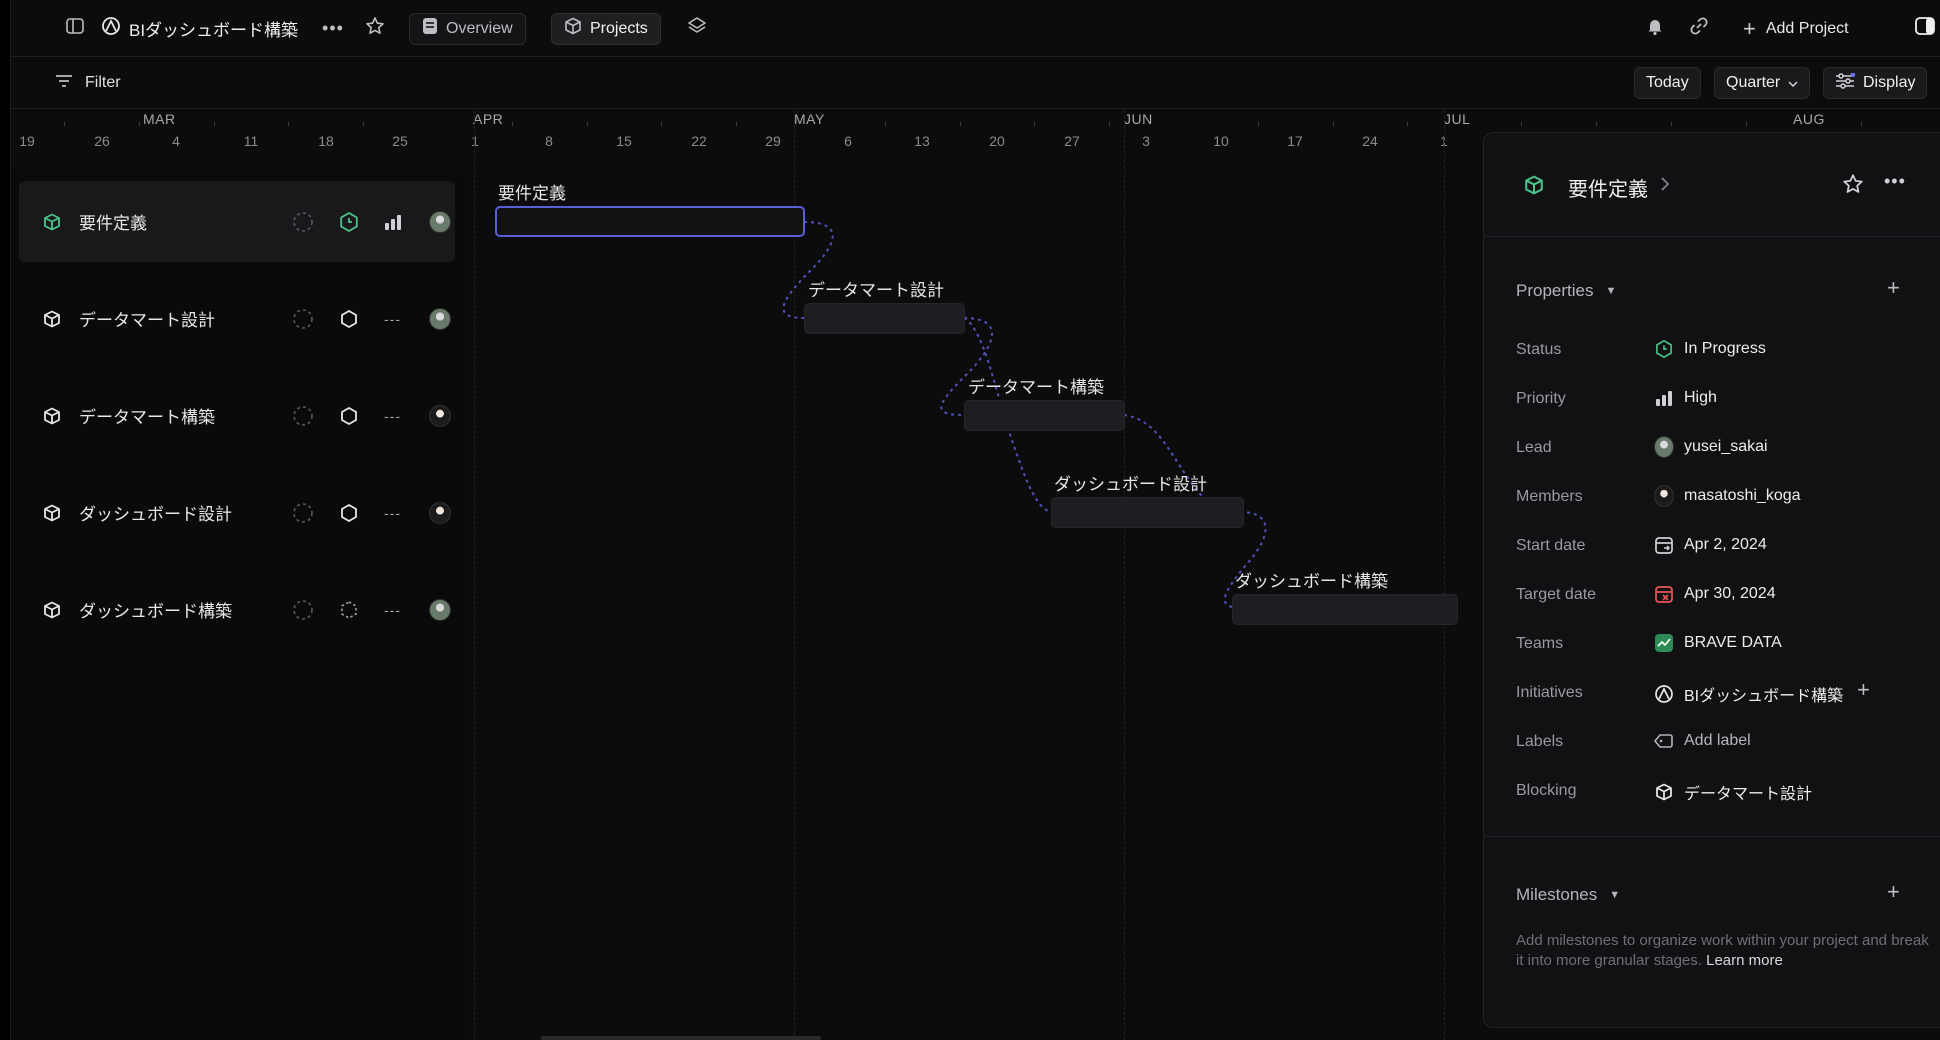 The width and height of the screenshot is (1940, 1040). Describe the element at coordinates (884, 318) in the screenshot. I see `timeline-bar-datamart-design` at that location.